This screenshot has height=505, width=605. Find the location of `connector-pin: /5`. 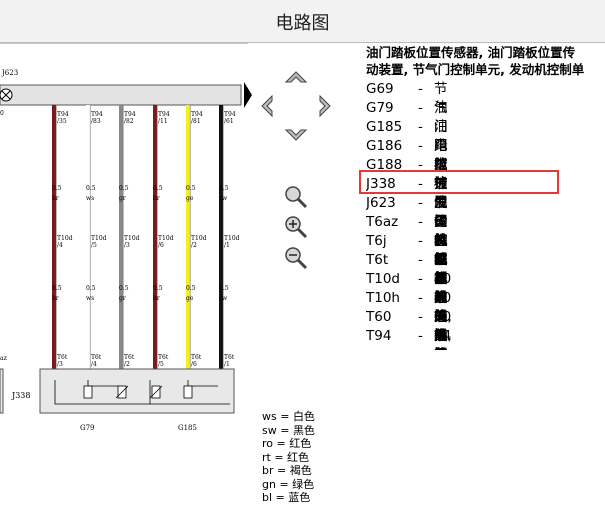

connector-pin: /5 is located at coordinates (94, 245).